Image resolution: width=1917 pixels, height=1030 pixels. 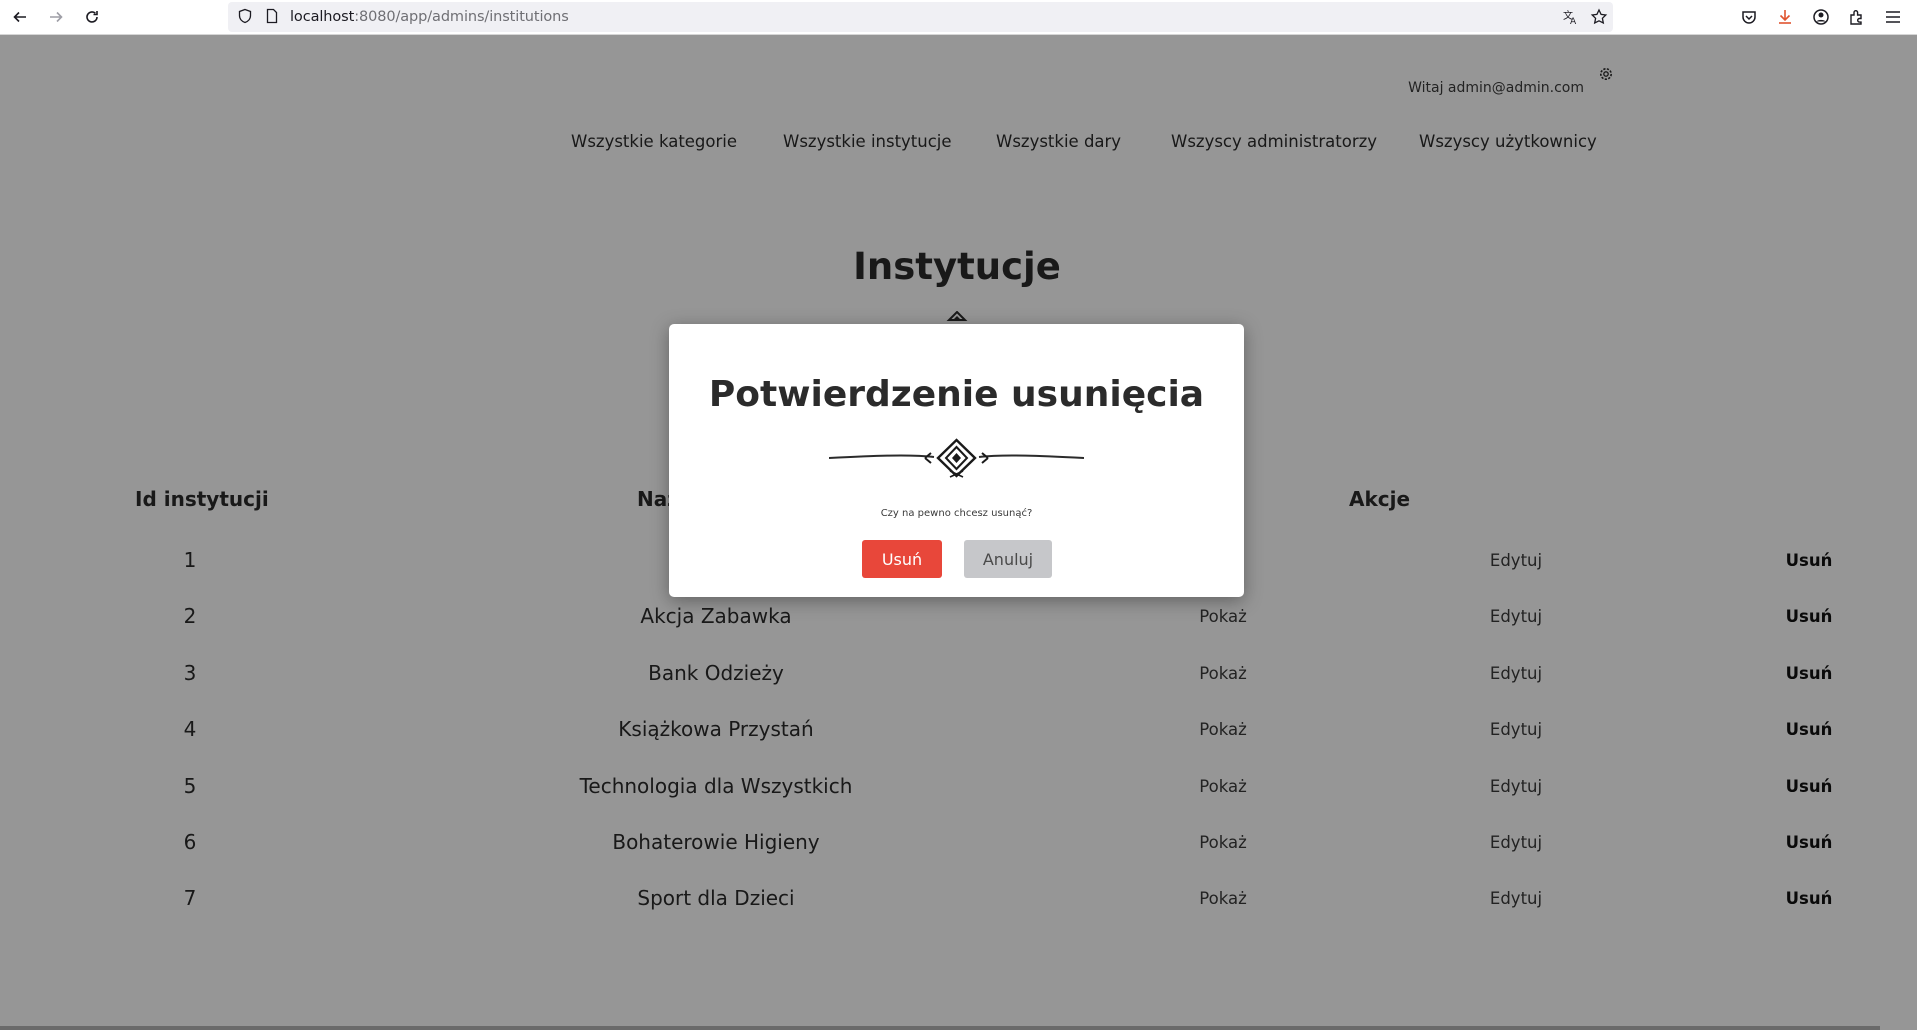 What do you see at coordinates (429, 17) in the screenshot?
I see `url-text: localhost:8080/app/admins/institutions` at bounding box center [429, 17].